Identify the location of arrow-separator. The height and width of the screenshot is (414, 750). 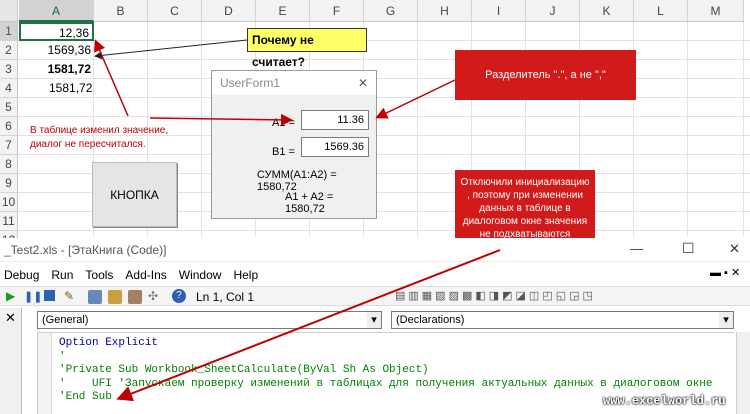
(415, 99).